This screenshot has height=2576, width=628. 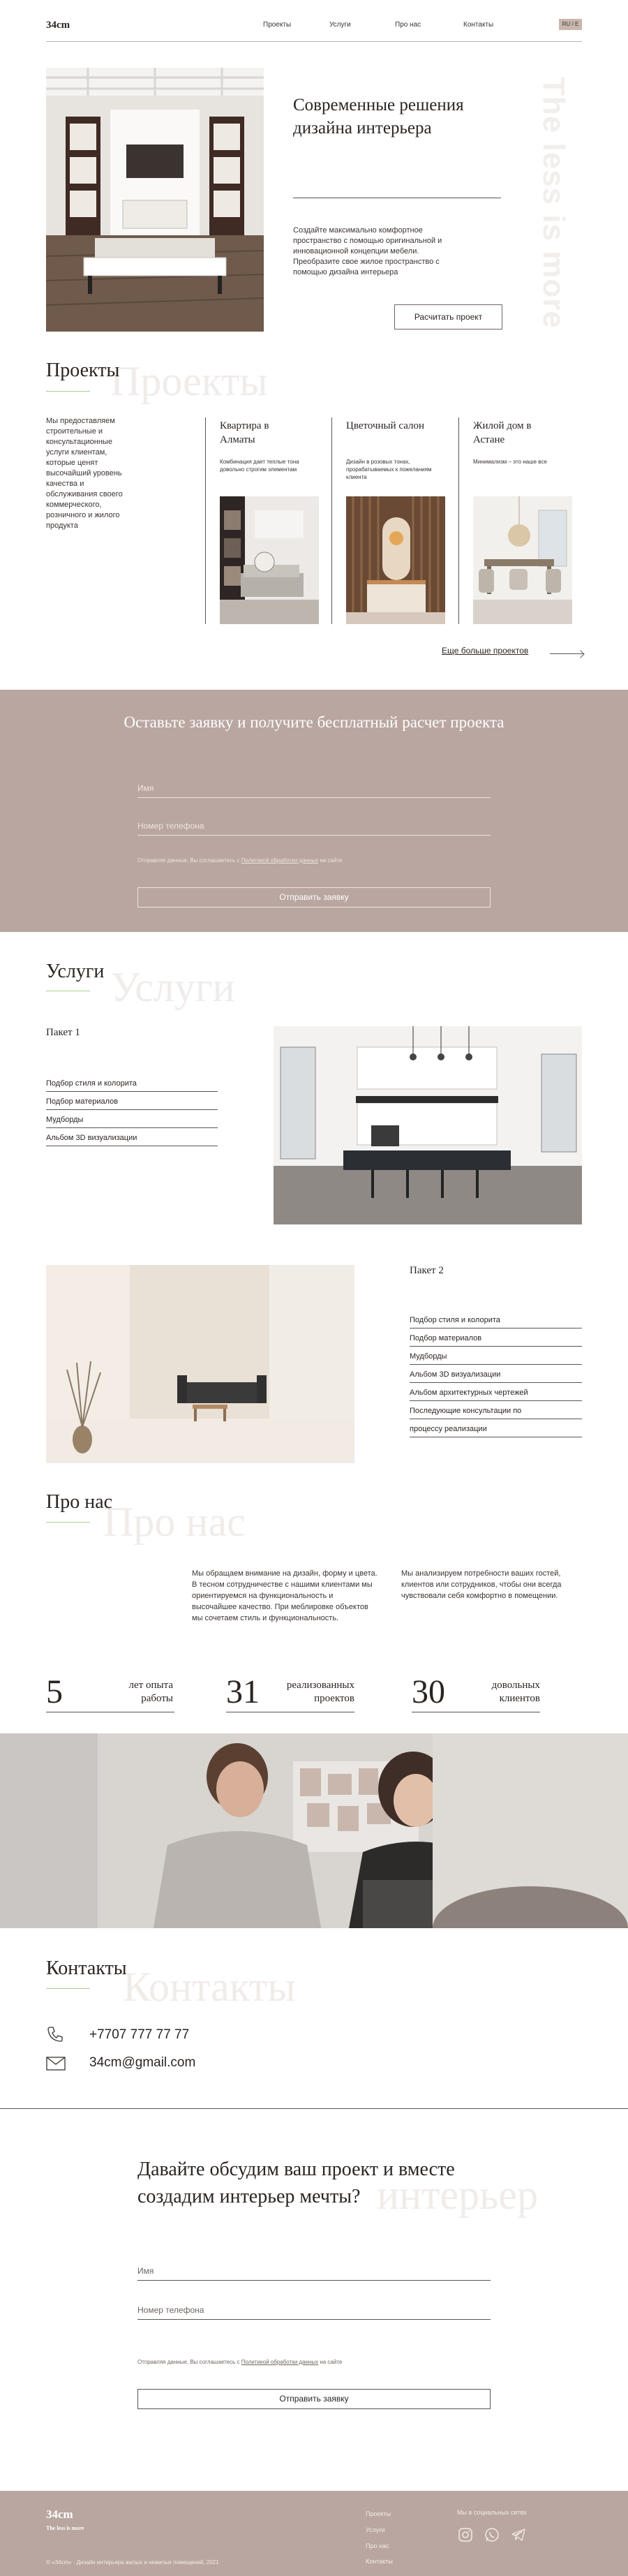 What do you see at coordinates (56, 2063) in the screenshot?
I see `mail-icon` at bounding box center [56, 2063].